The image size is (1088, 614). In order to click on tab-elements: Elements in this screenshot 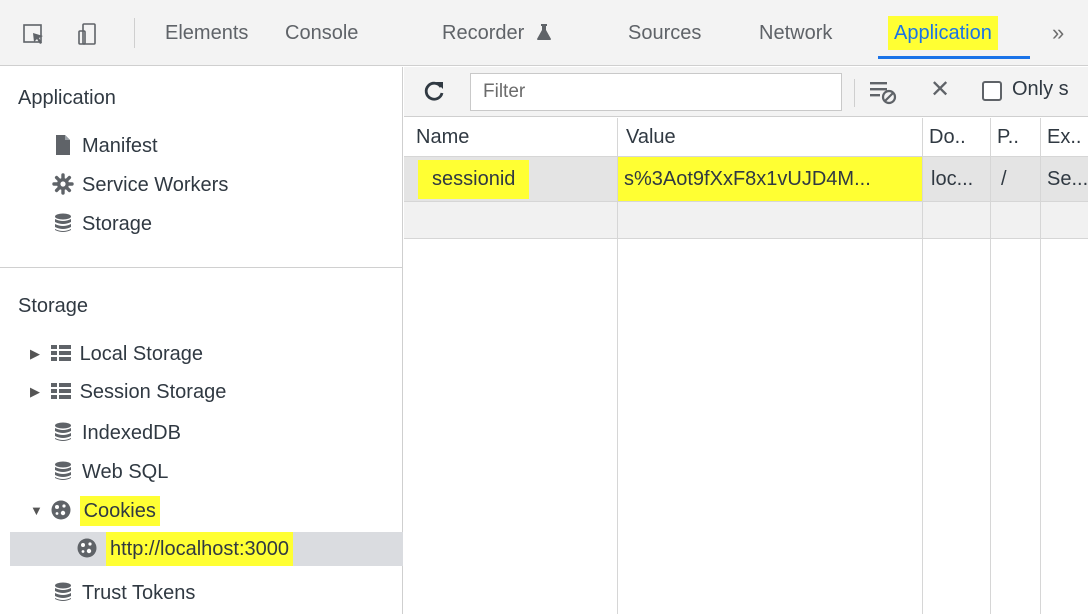, I will do `click(206, 33)`.